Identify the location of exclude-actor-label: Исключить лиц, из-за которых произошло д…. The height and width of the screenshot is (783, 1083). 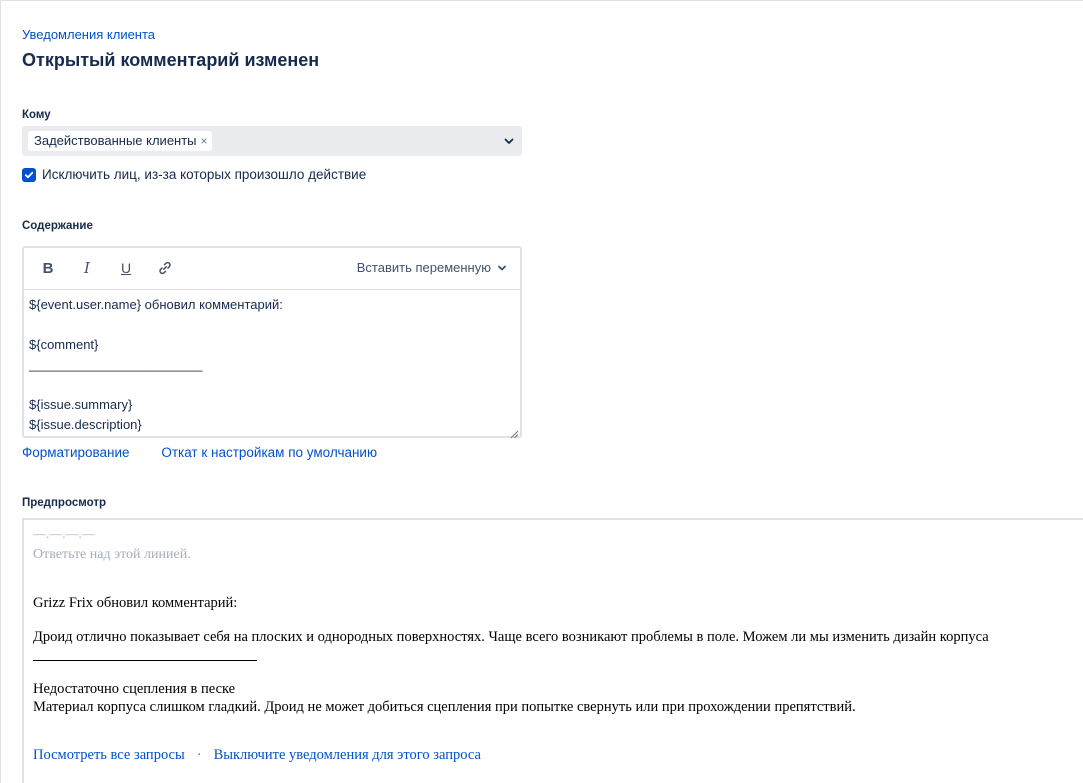
(204, 174).